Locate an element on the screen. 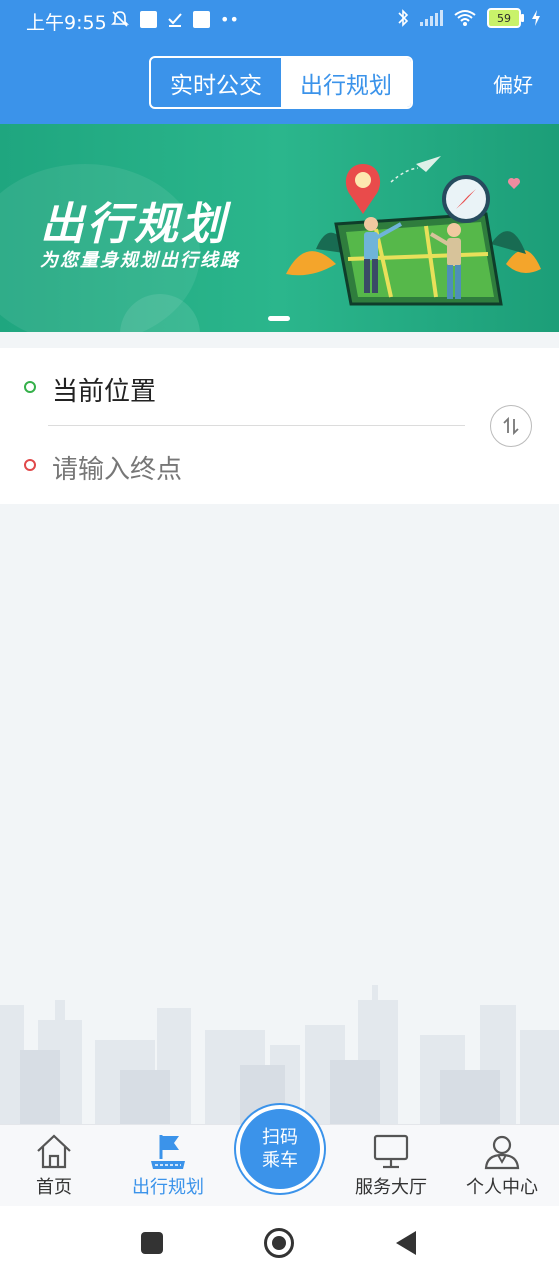 Image resolution: width=559 pixels, height=1280 pixels. nav-label: 首页 is located at coordinates (54, 1187).